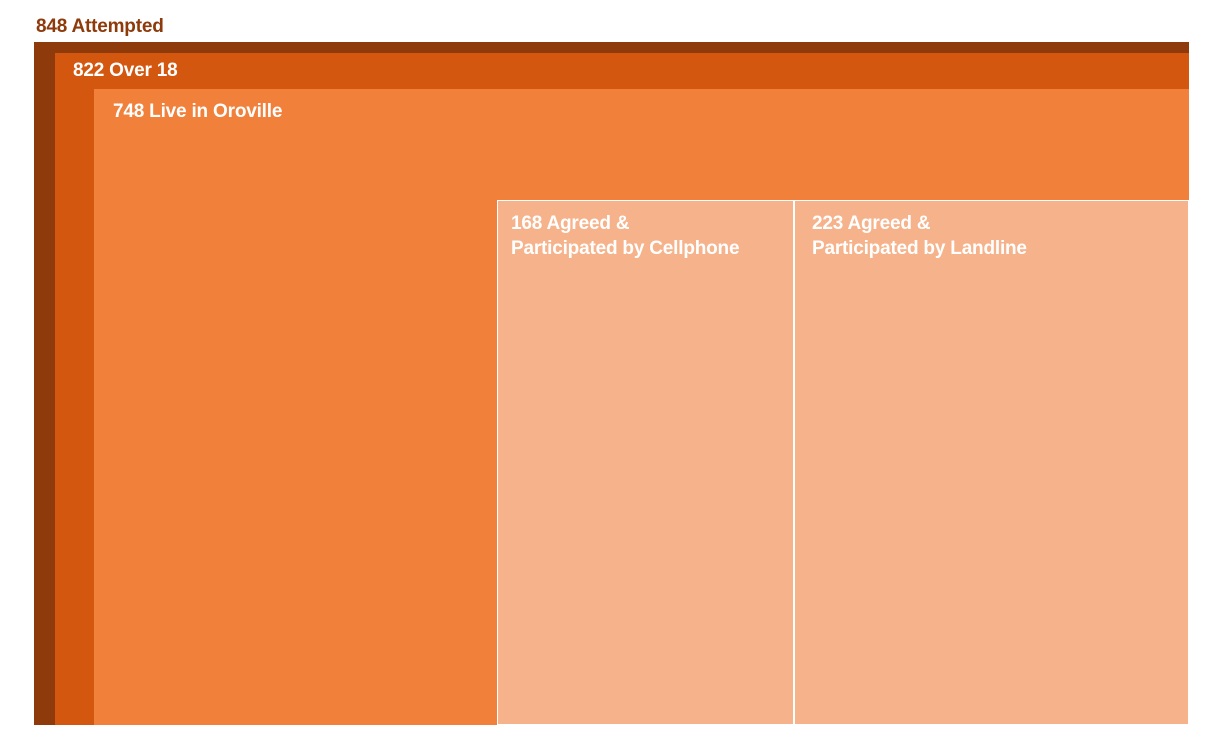  Describe the element at coordinates (125, 70) in the screenshot. I see `over-18-label: 822 Over 18` at that location.